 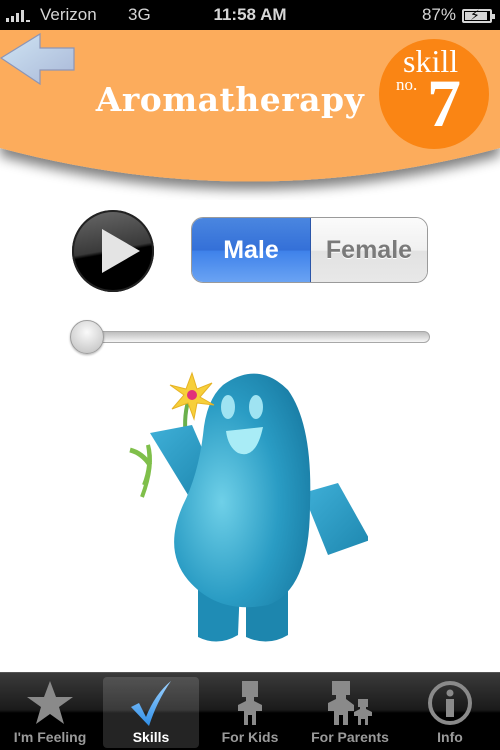 What do you see at coordinates (256, 407) in the screenshot?
I see `mascot-eye-right` at bounding box center [256, 407].